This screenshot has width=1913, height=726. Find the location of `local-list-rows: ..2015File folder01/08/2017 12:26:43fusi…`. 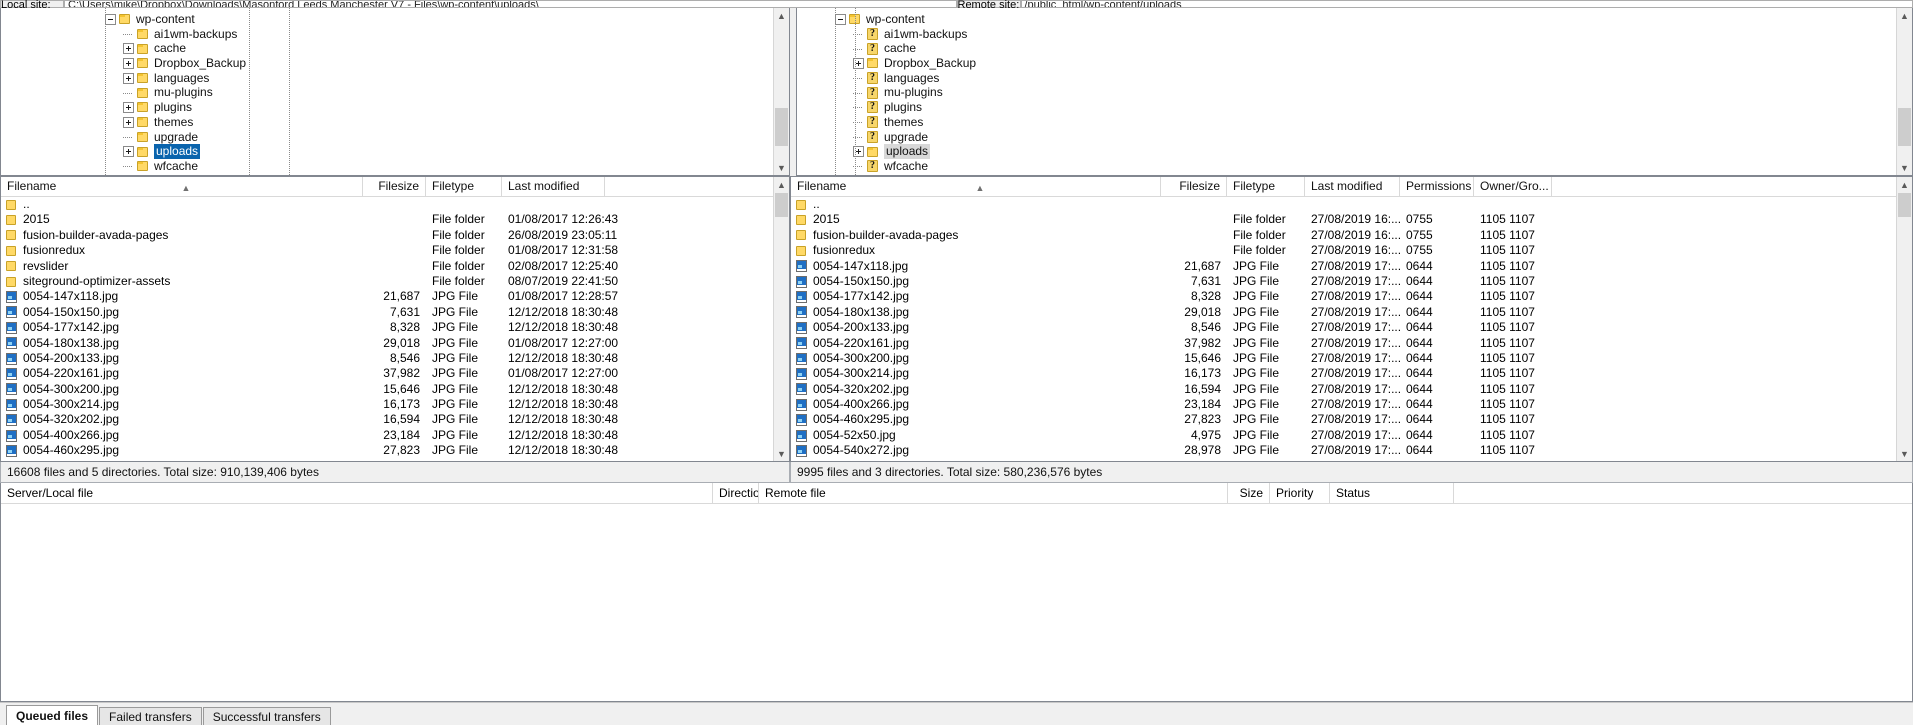

local-list-rows: ..2015File folder01/08/2017 12:26:43fusi… is located at coordinates (395, 329).